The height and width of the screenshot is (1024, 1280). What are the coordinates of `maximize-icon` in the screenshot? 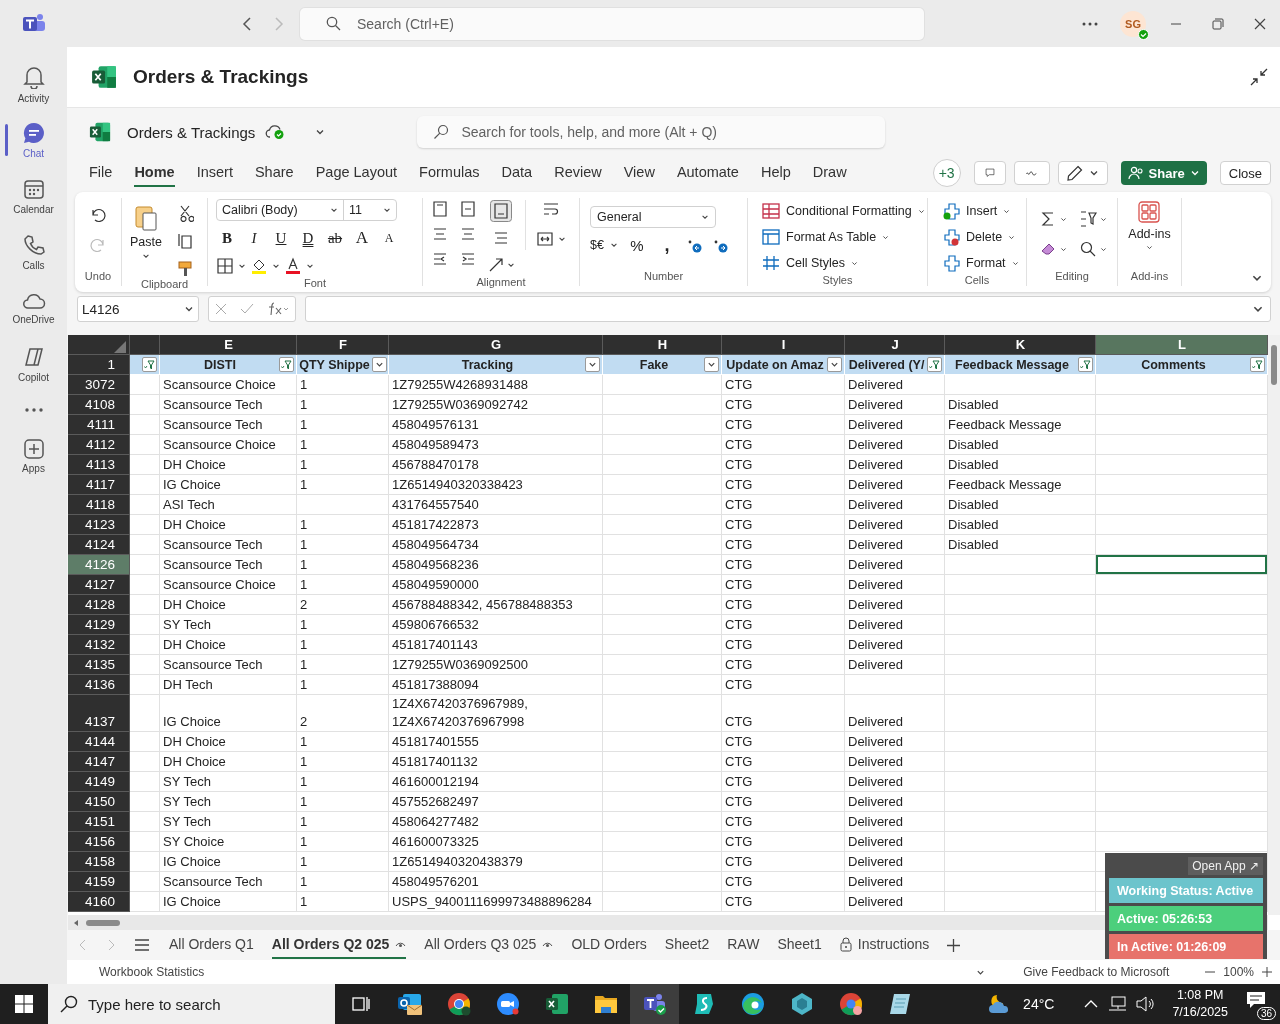 It's located at (1218, 23).